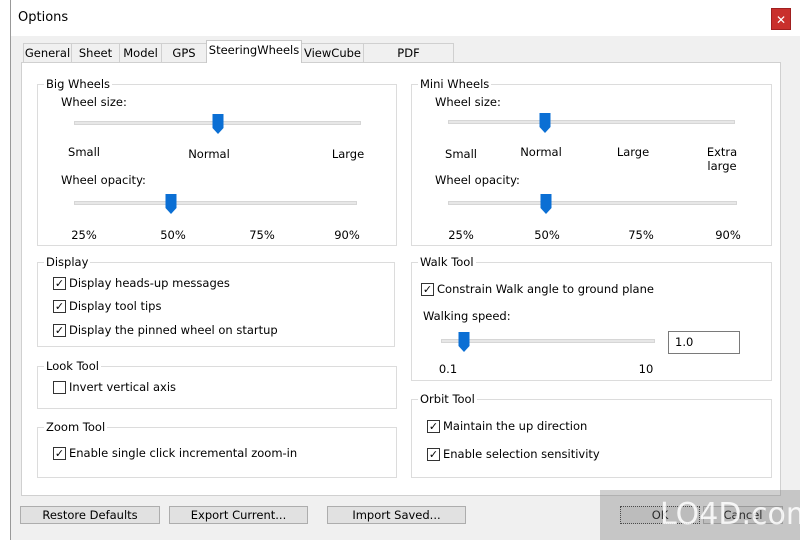 This screenshot has height=540, width=800. I want to click on group-title: Zoom Tool, so click(76, 427).